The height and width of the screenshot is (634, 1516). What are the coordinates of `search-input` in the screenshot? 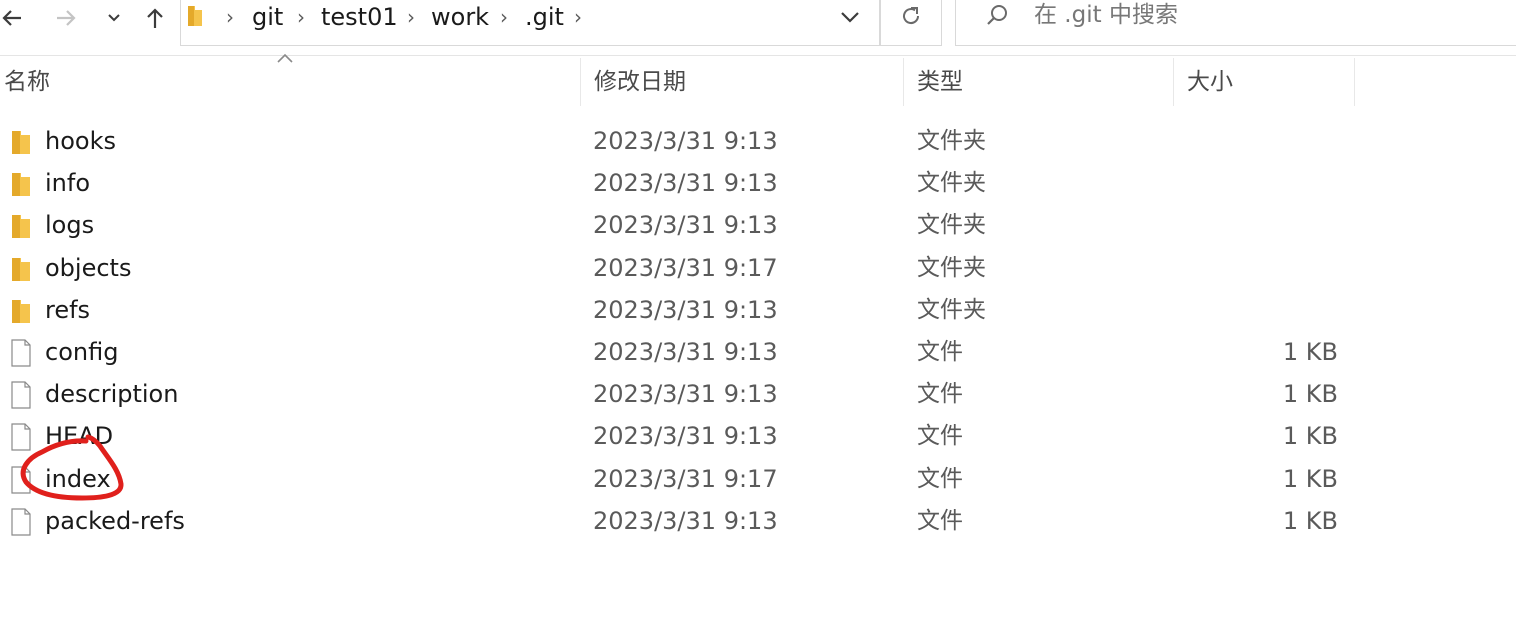 It's located at (1269, 16).